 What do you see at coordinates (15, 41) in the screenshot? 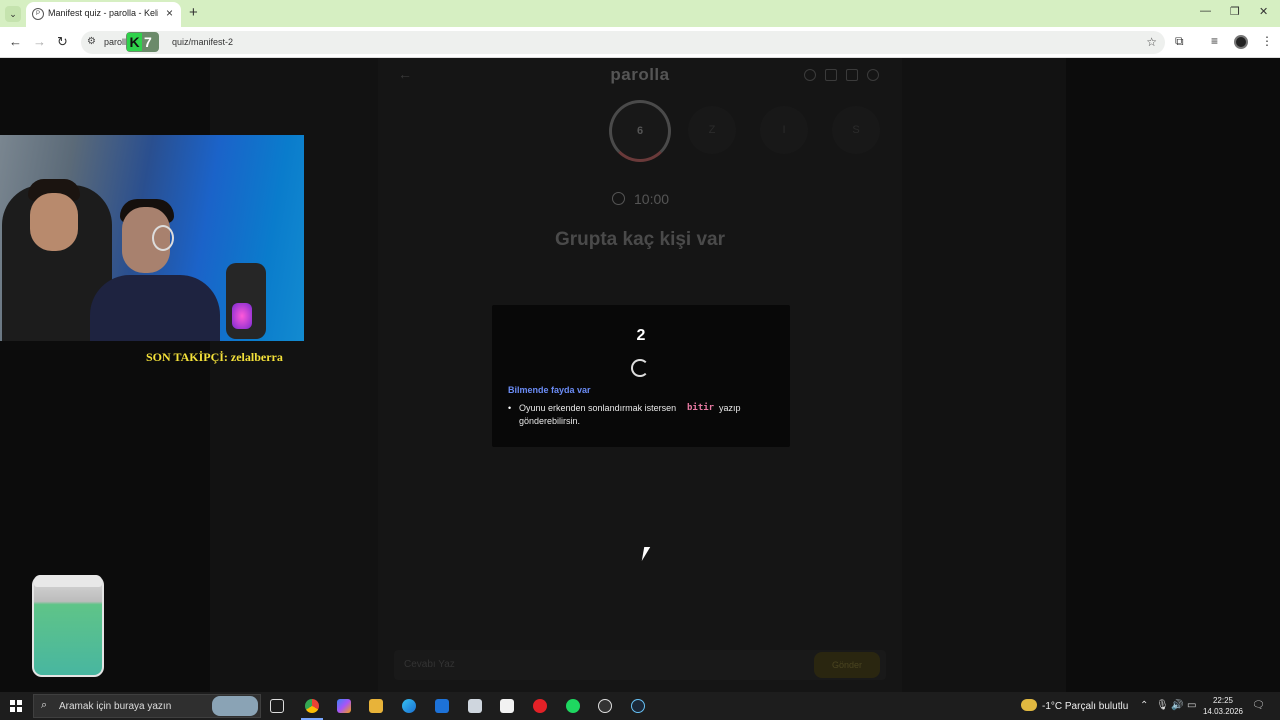
I see `back-icon: ←` at bounding box center [15, 41].